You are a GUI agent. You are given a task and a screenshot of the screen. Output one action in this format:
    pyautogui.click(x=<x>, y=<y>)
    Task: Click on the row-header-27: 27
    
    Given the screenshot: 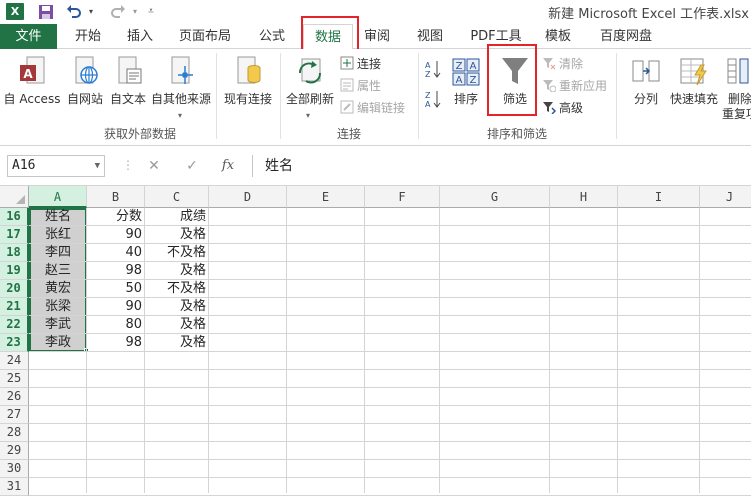 What is the action you would take?
    pyautogui.click(x=14, y=415)
    